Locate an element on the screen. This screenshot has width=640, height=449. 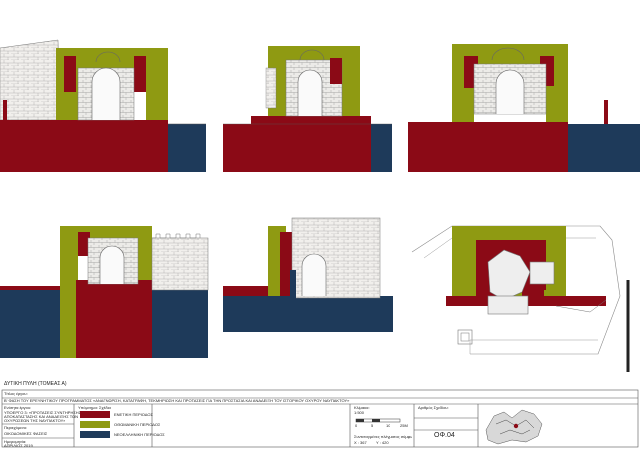
site-plan is located at coordinates (520, 298).